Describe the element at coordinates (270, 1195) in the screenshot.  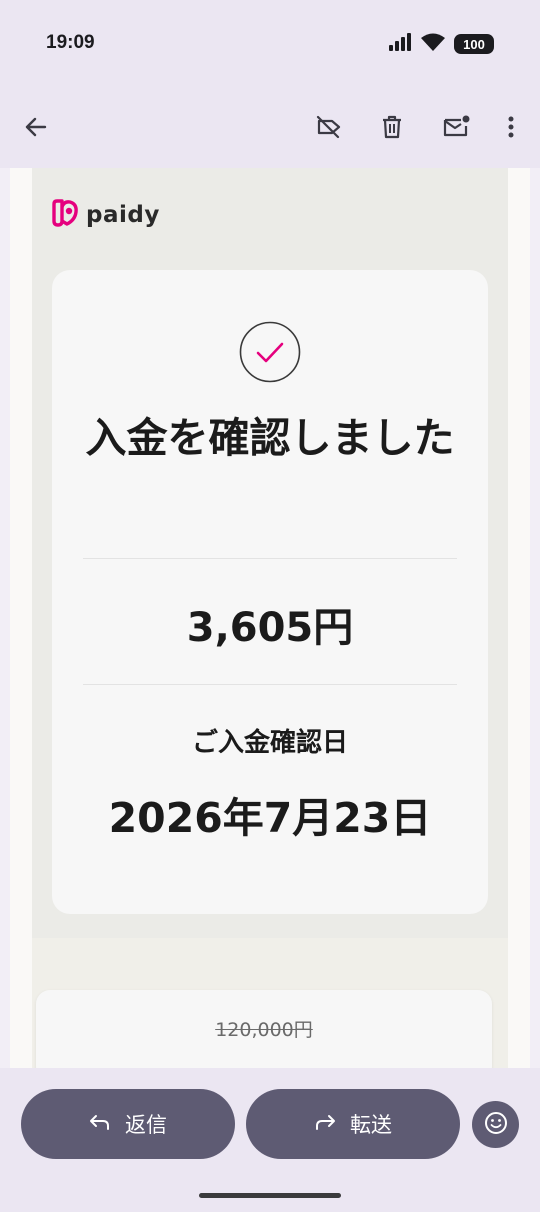
I see `home-indicator` at that location.